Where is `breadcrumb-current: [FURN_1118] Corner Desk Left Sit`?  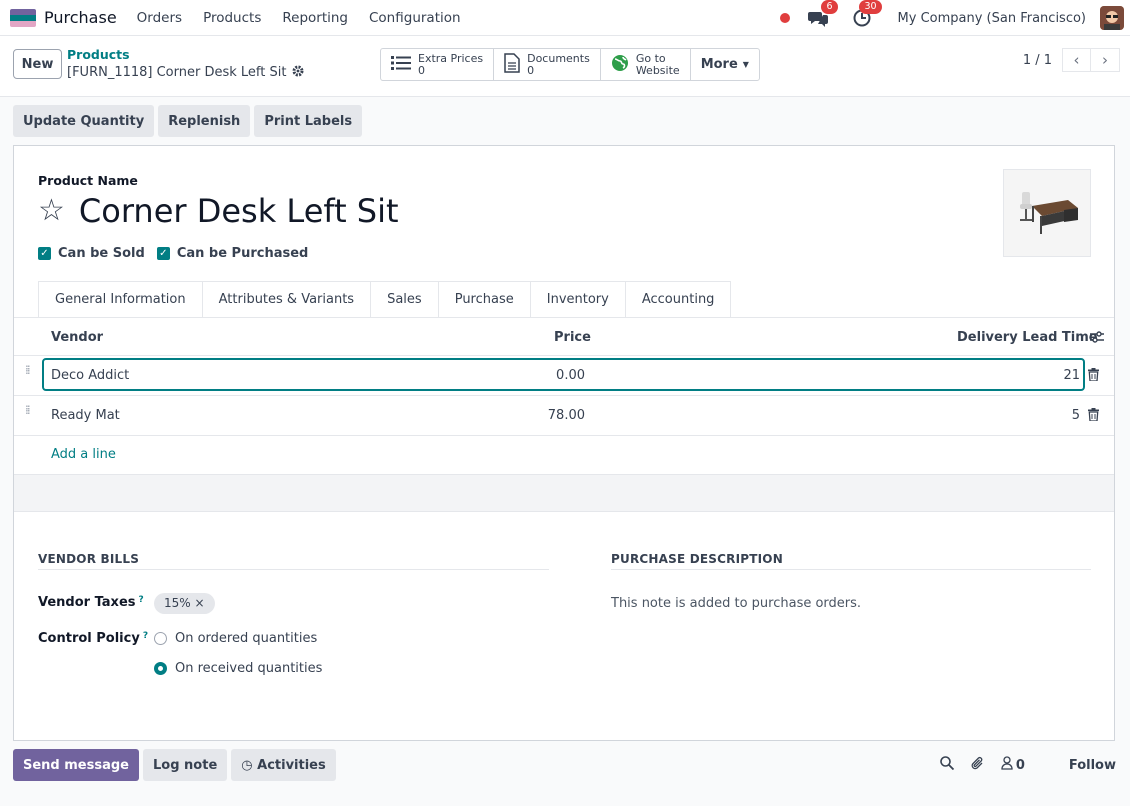
breadcrumb-current: [FURN_1118] Corner Desk Left Sit is located at coordinates (185, 72).